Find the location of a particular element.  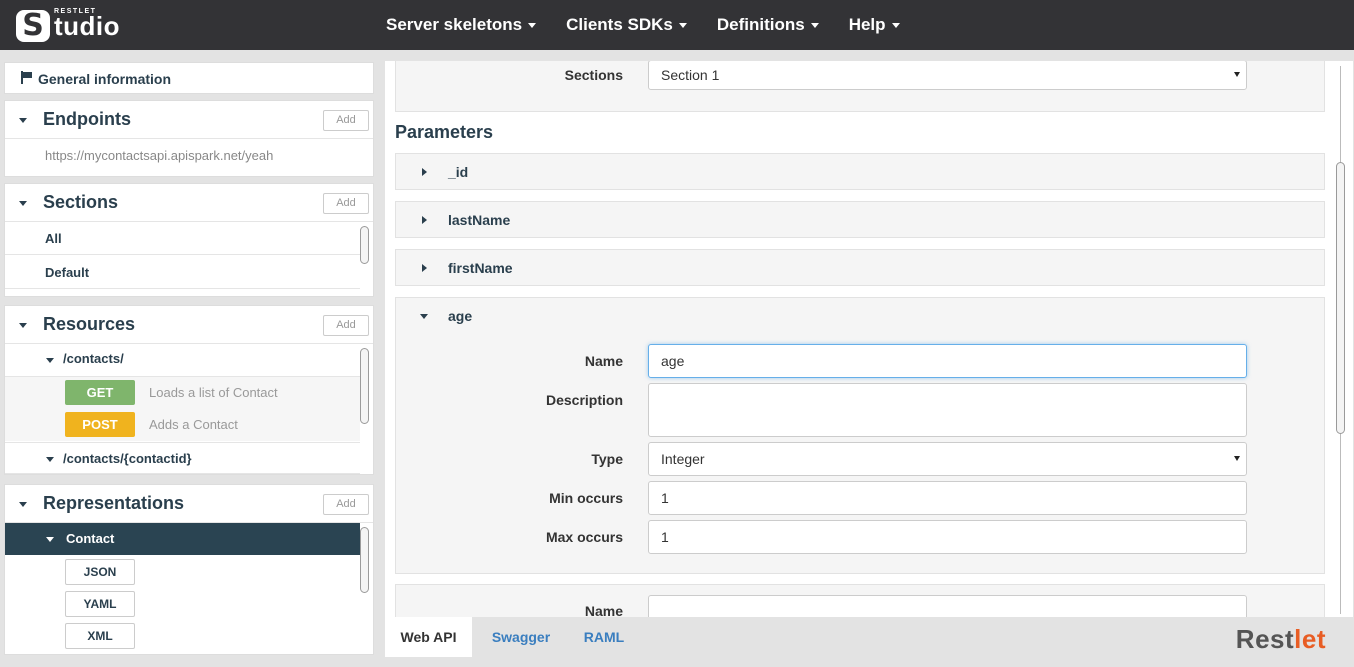

type-label: Type is located at coordinates (607, 459).